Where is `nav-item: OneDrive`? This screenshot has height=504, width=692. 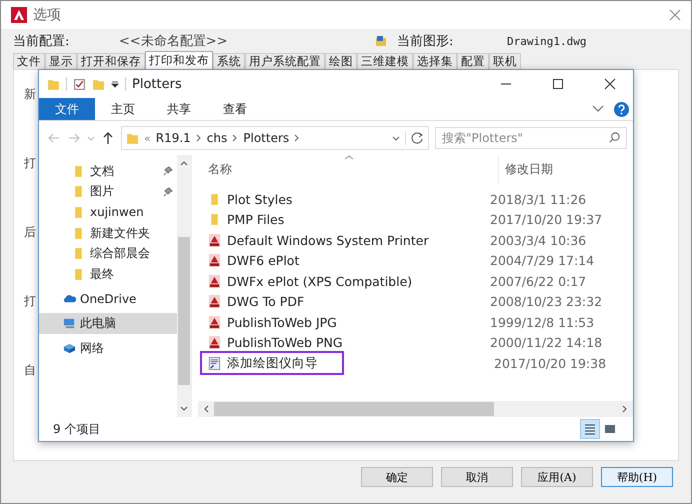 nav-item: OneDrive is located at coordinates (108, 299).